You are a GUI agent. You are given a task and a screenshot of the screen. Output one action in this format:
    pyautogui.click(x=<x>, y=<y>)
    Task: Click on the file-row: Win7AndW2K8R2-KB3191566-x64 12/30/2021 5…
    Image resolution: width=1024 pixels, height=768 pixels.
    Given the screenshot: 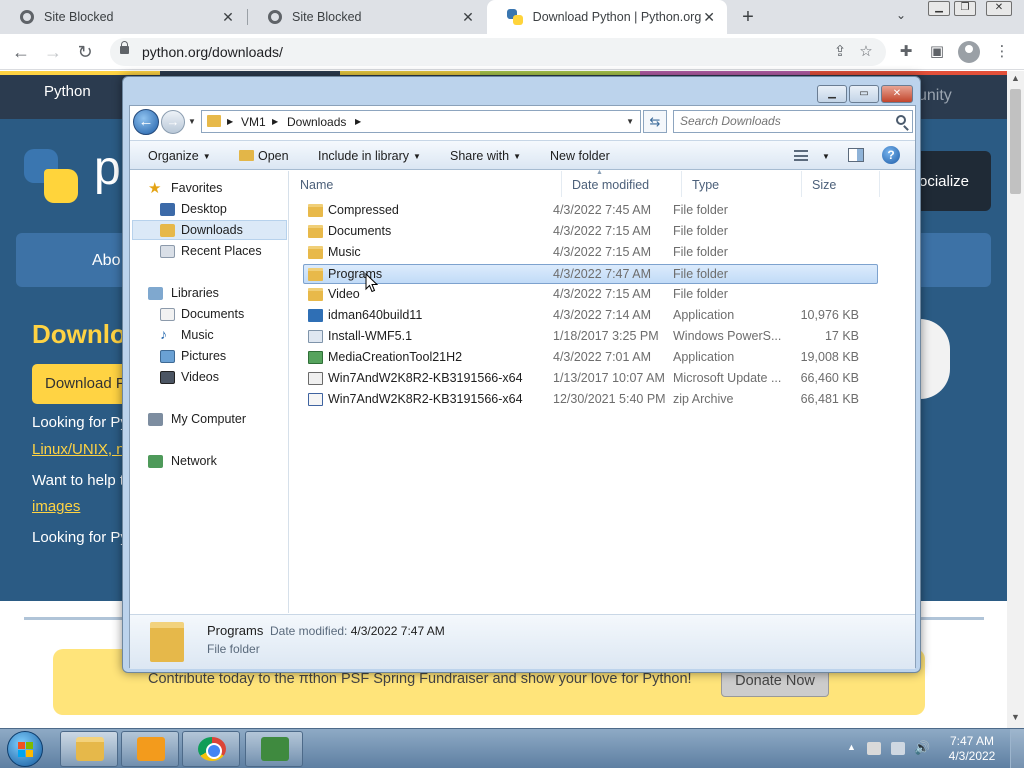 What is the action you would take?
    pyautogui.click(x=591, y=400)
    